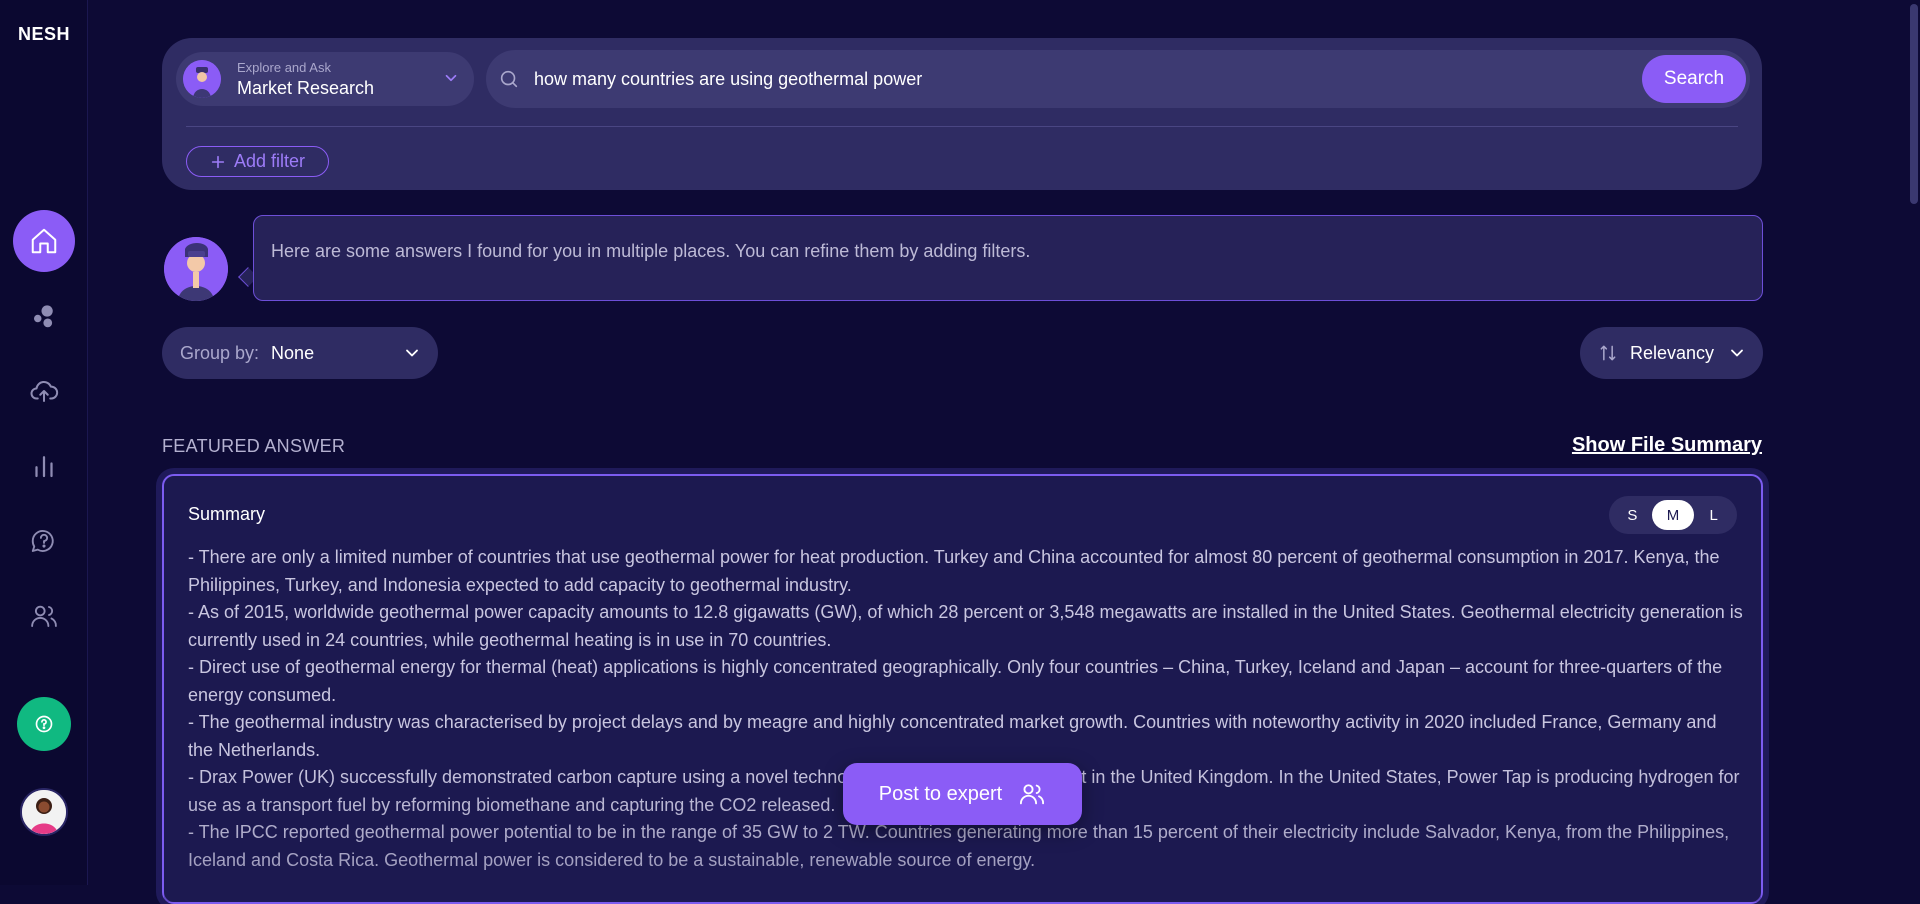 Image resolution: width=1920 pixels, height=904 pixels. I want to click on search-box: Search, so click(1118, 79).